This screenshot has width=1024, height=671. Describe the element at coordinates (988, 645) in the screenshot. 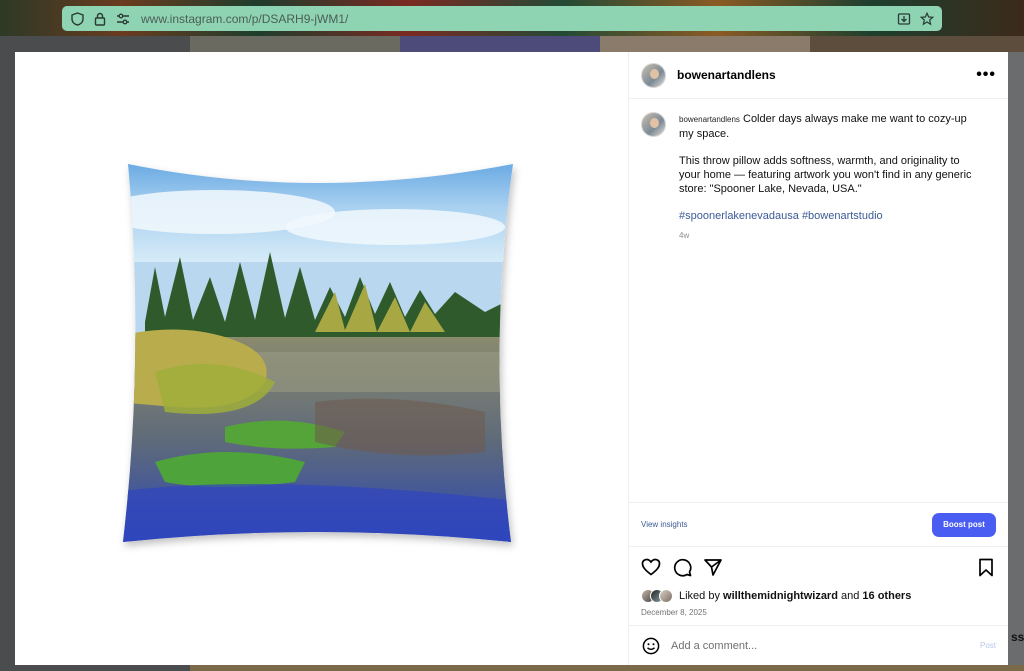

I see `post-comment-button: Post` at that location.